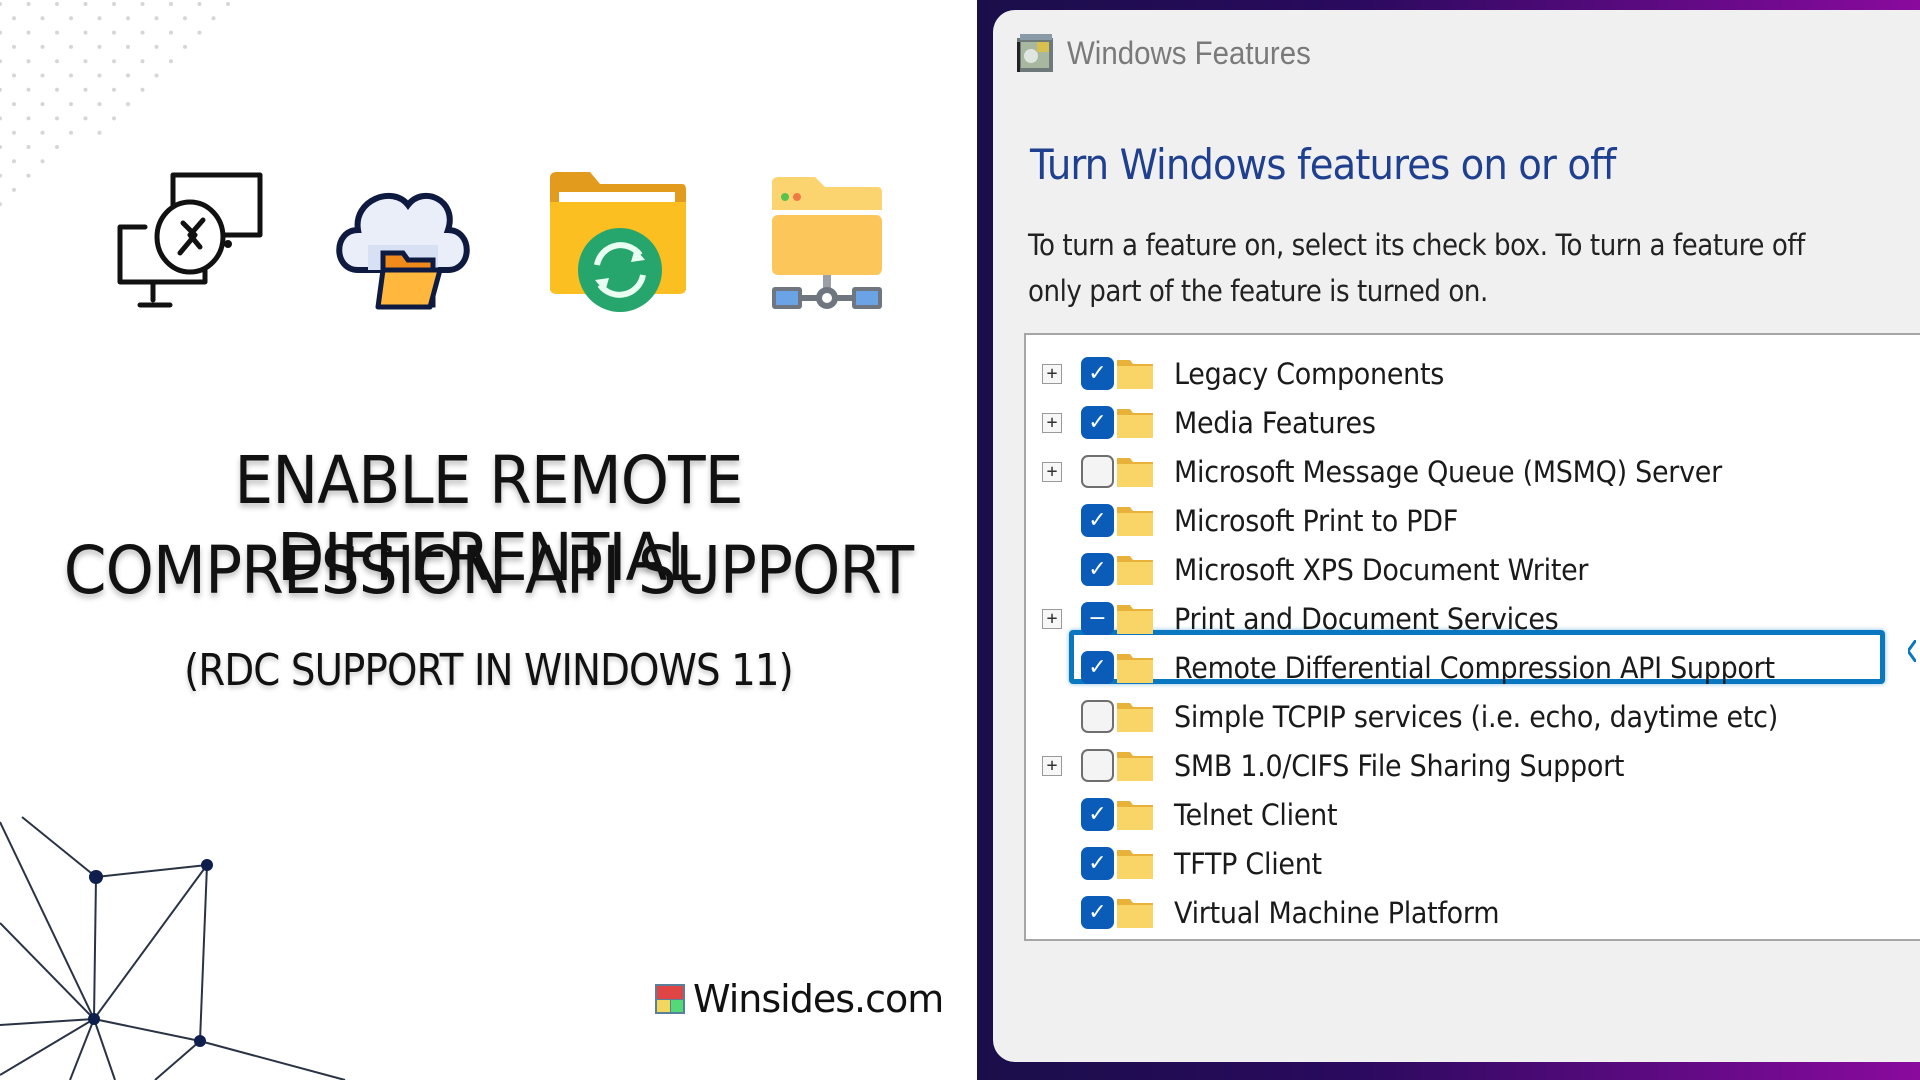 This screenshot has height=1080, width=1920. Describe the element at coordinates (1912, 651) in the screenshot. I see `annotation-arrow-icon` at that location.